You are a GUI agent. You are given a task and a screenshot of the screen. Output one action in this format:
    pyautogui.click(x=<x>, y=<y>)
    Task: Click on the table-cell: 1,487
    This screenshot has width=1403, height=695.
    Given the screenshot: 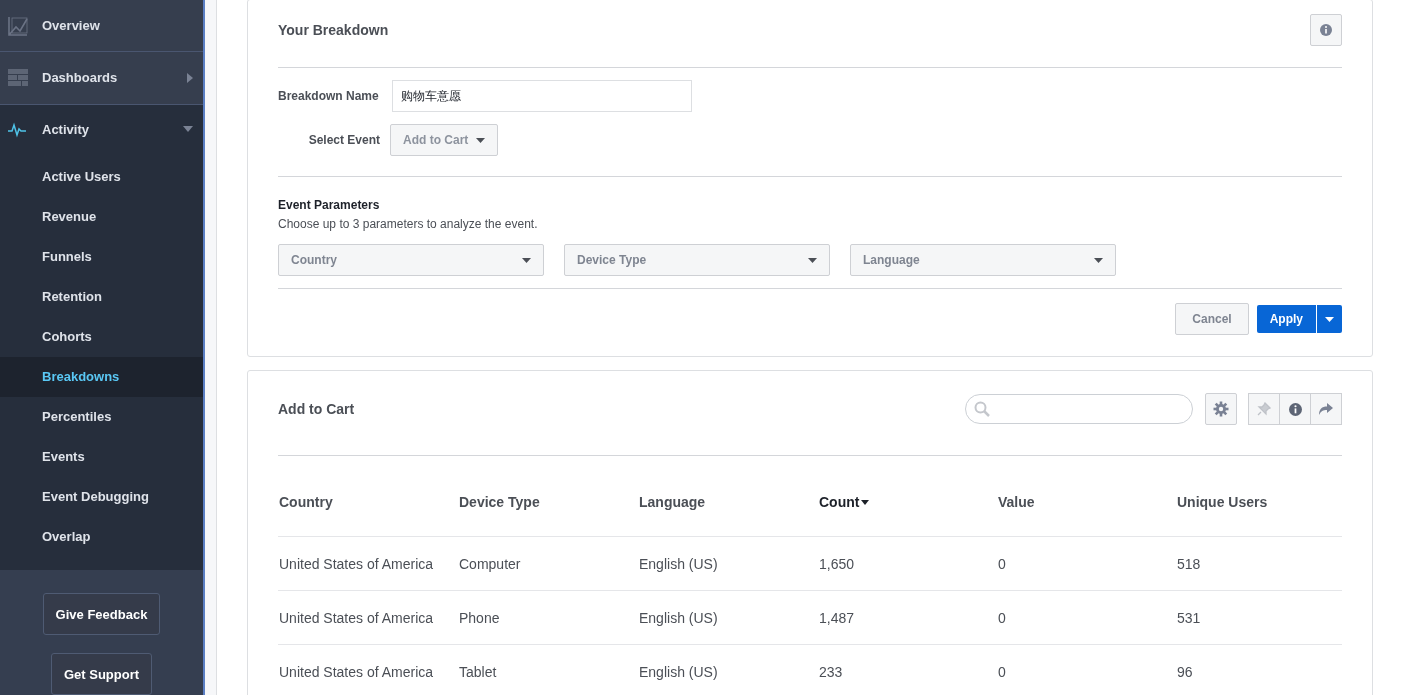 What is the action you would take?
    pyautogui.click(x=837, y=617)
    